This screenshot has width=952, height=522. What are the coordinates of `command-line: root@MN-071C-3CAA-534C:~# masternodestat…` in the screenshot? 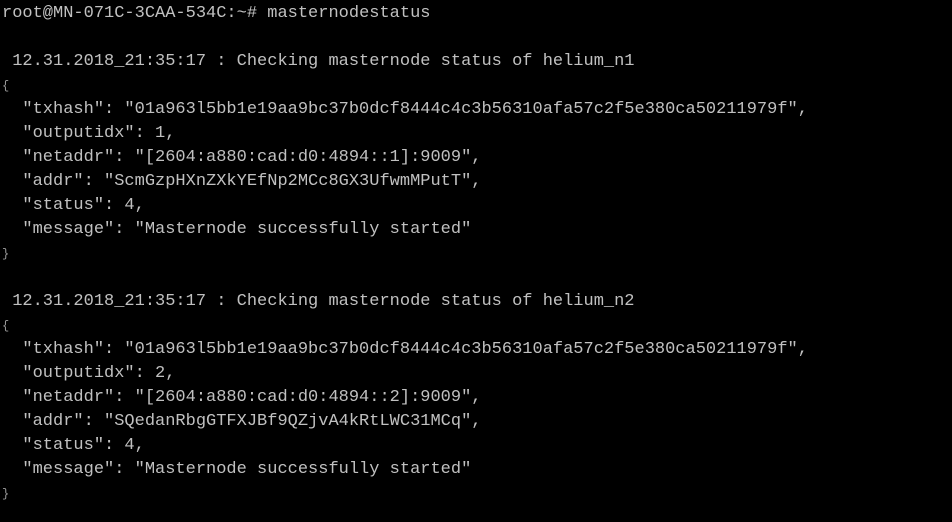 It's located at (477, 14).